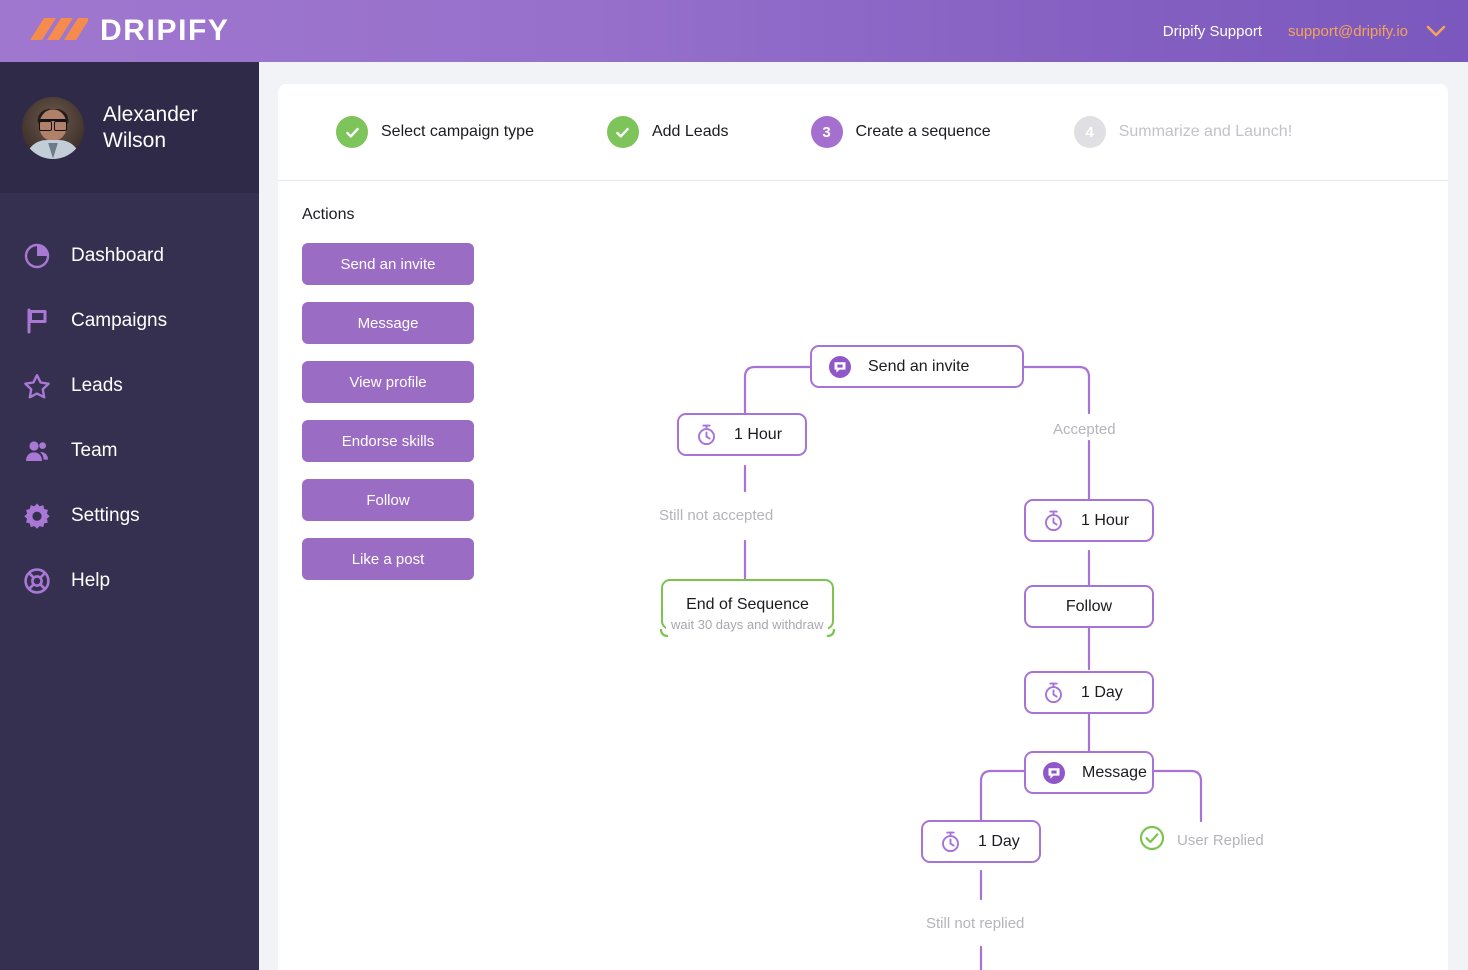 The width and height of the screenshot is (1468, 970). Describe the element at coordinates (60, 31) in the screenshot. I see `dripify-slashes-logo-icon` at that location.